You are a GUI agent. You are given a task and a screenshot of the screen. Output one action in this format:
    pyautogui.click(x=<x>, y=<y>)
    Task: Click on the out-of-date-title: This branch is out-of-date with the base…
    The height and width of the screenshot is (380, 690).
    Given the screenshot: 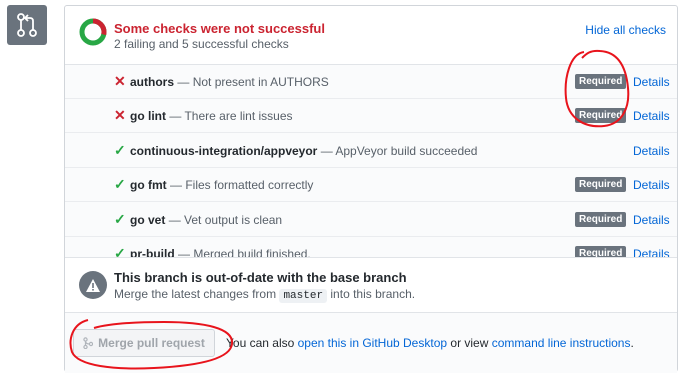 What is the action you would take?
    pyautogui.click(x=260, y=277)
    